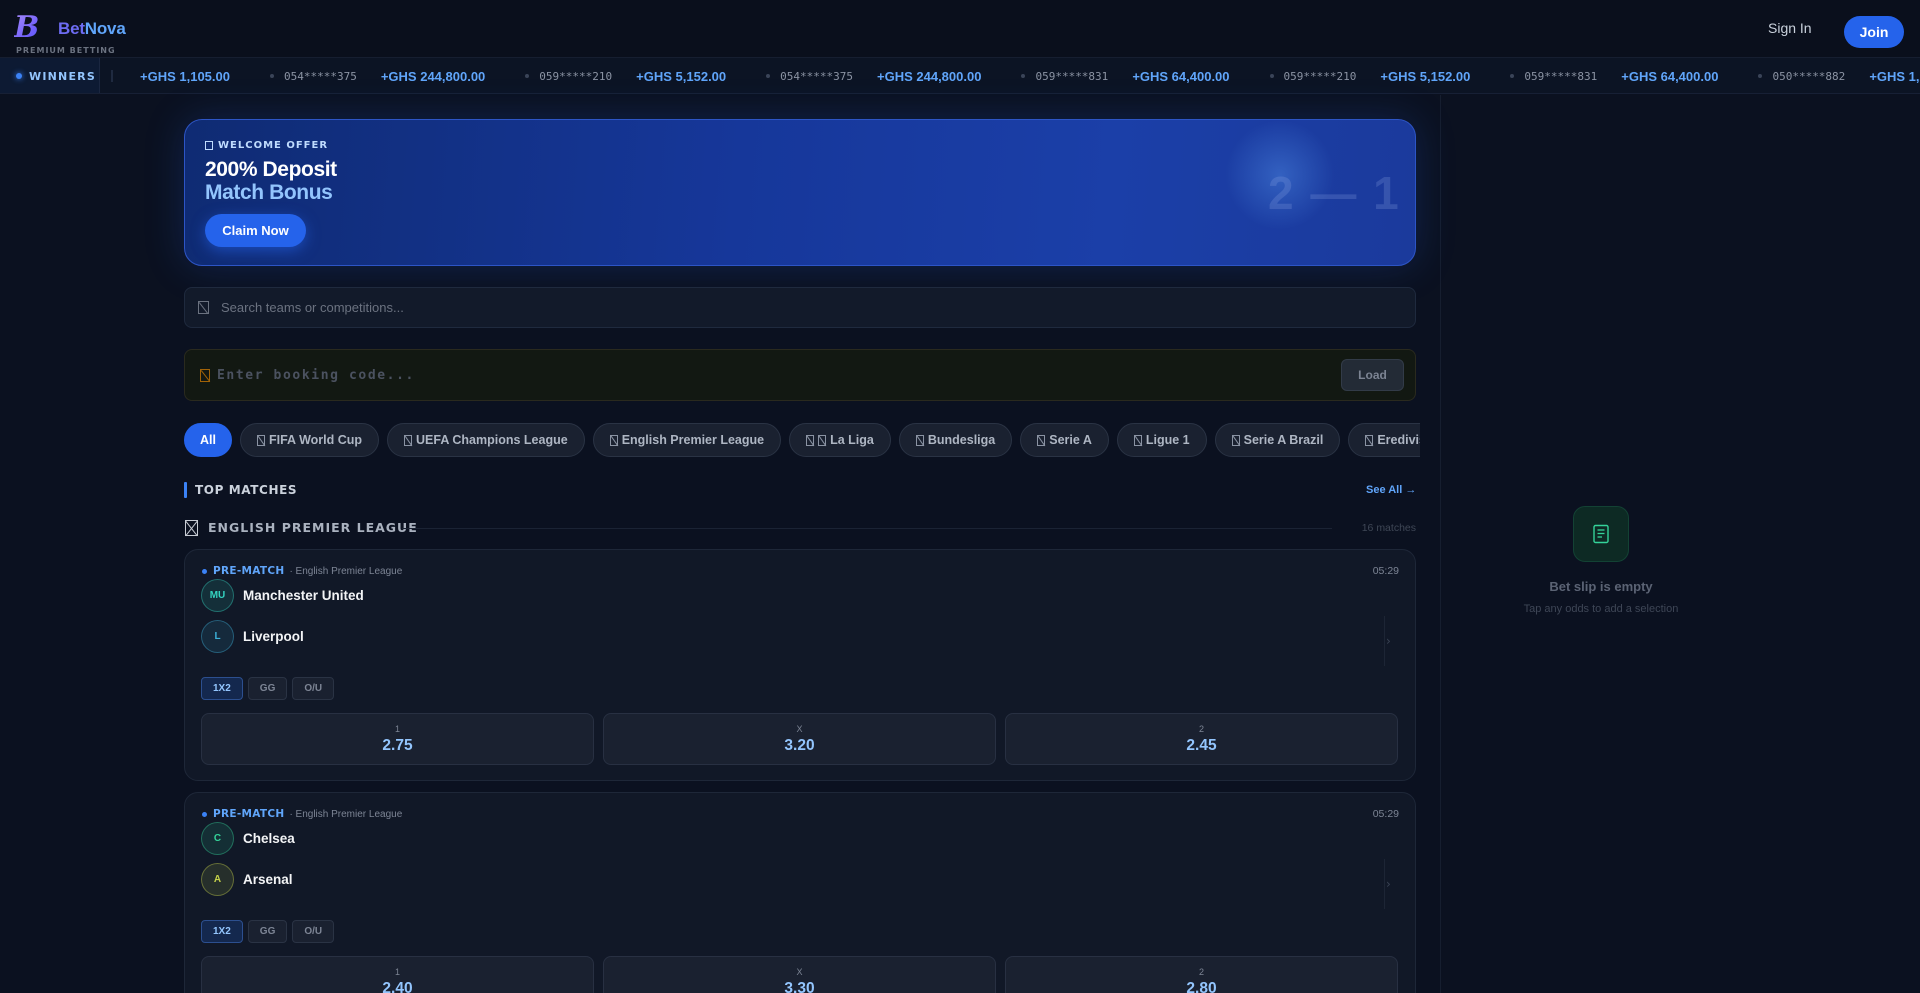 Image resolution: width=1920 pixels, height=993 pixels. I want to click on logo-wordmark: BetNova, so click(92, 29).